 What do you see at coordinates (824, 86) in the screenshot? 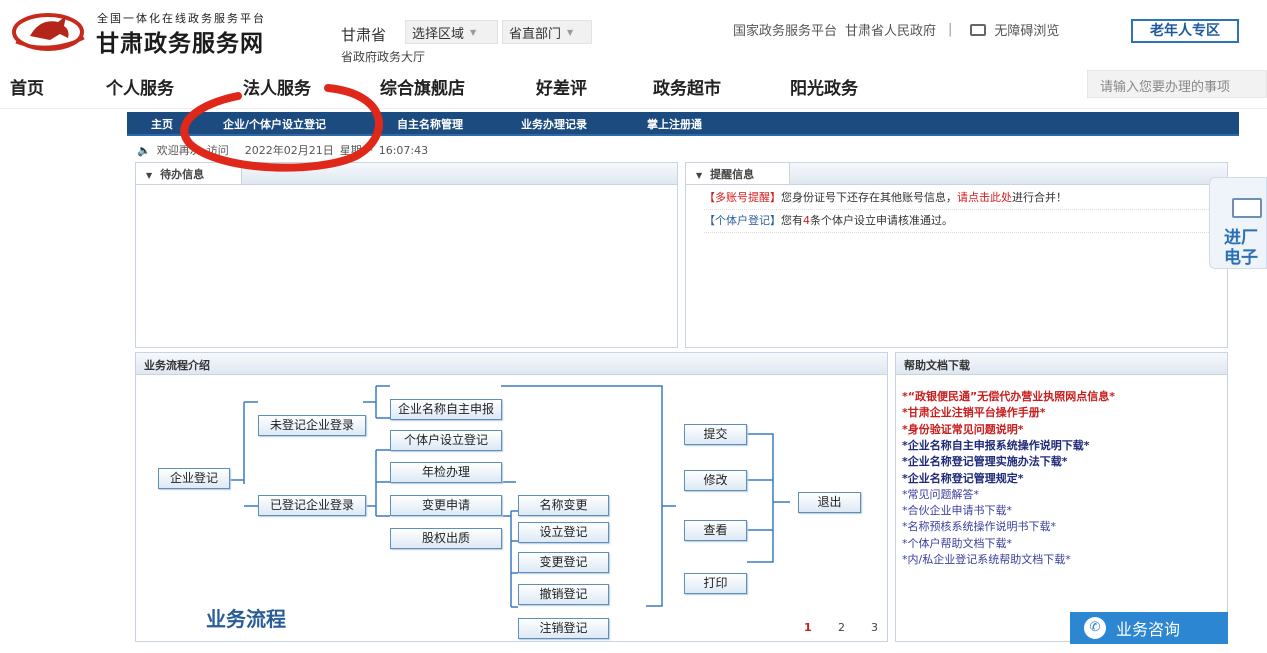
I see `nav-sunshine-gov: 阳光政务` at bounding box center [824, 86].